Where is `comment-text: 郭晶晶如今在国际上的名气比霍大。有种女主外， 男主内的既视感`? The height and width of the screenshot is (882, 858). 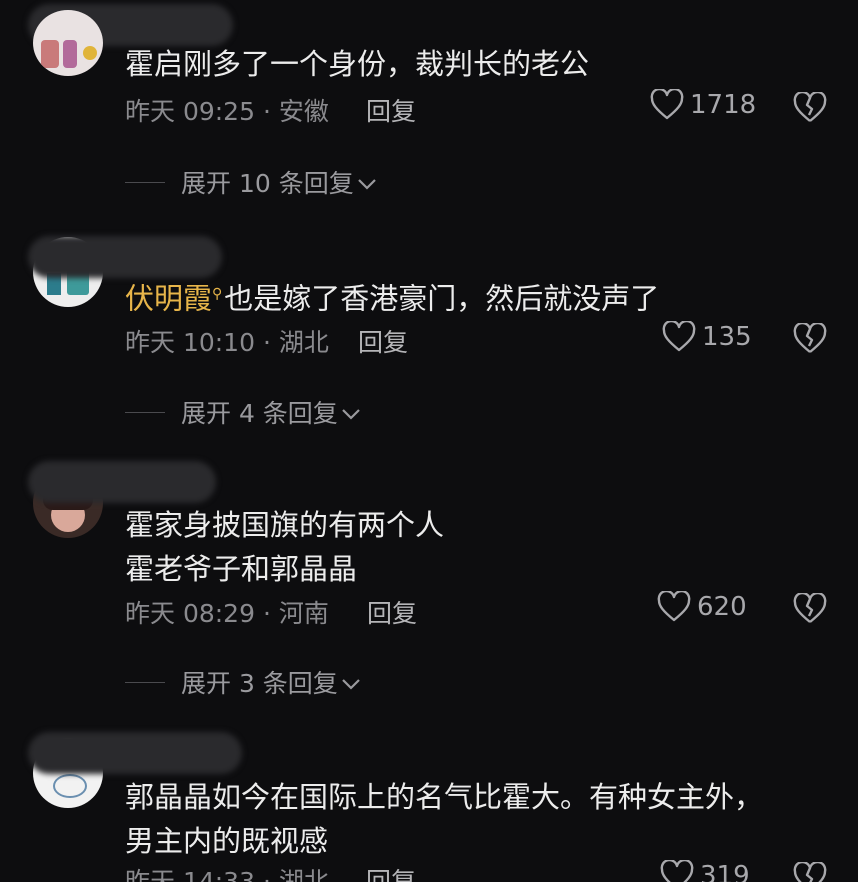 comment-text: 郭晶晶如今在国际上的名气比霍大。有种女主外， 男主内的既视感 is located at coordinates (444, 819).